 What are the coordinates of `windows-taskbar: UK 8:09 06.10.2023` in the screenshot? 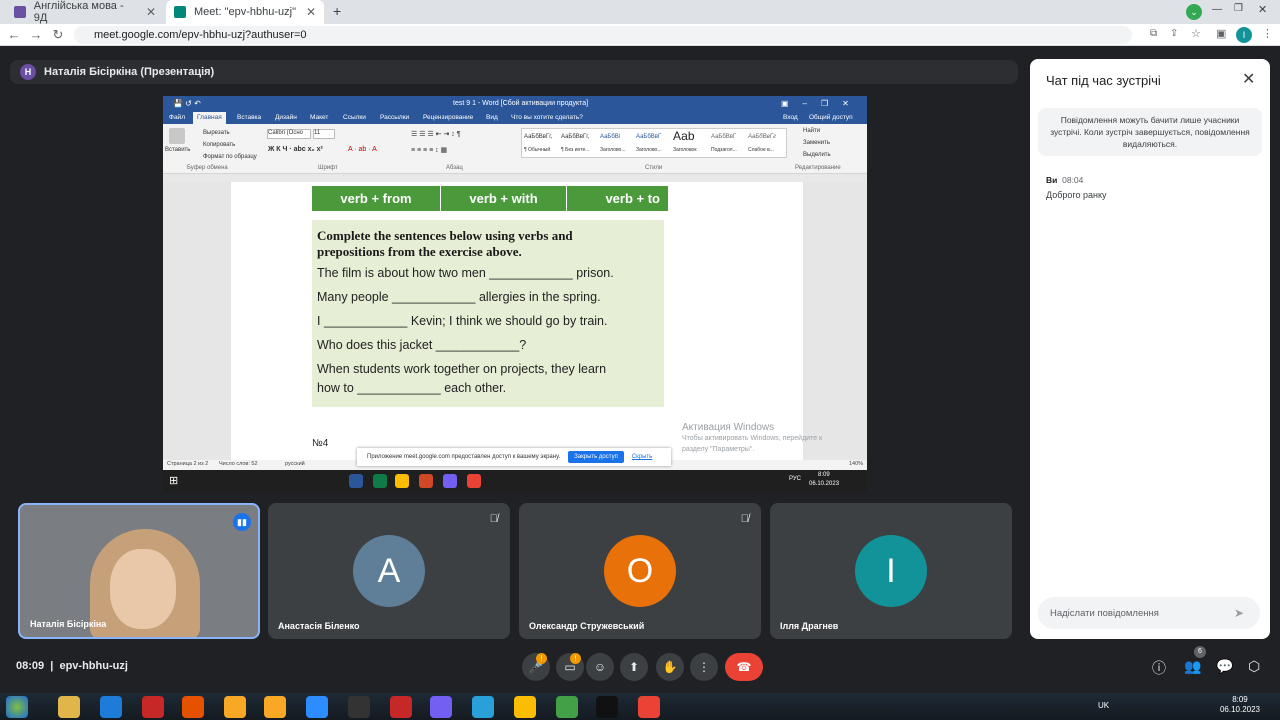 It's located at (640, 706).